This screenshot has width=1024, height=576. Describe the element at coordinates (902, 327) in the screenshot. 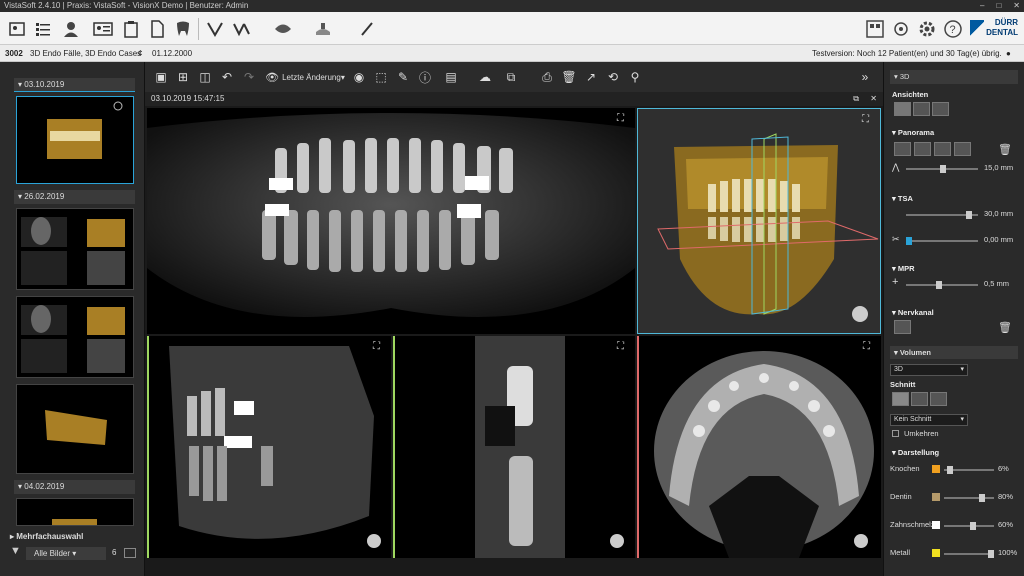

I see `nerve-canal-button` at that location.